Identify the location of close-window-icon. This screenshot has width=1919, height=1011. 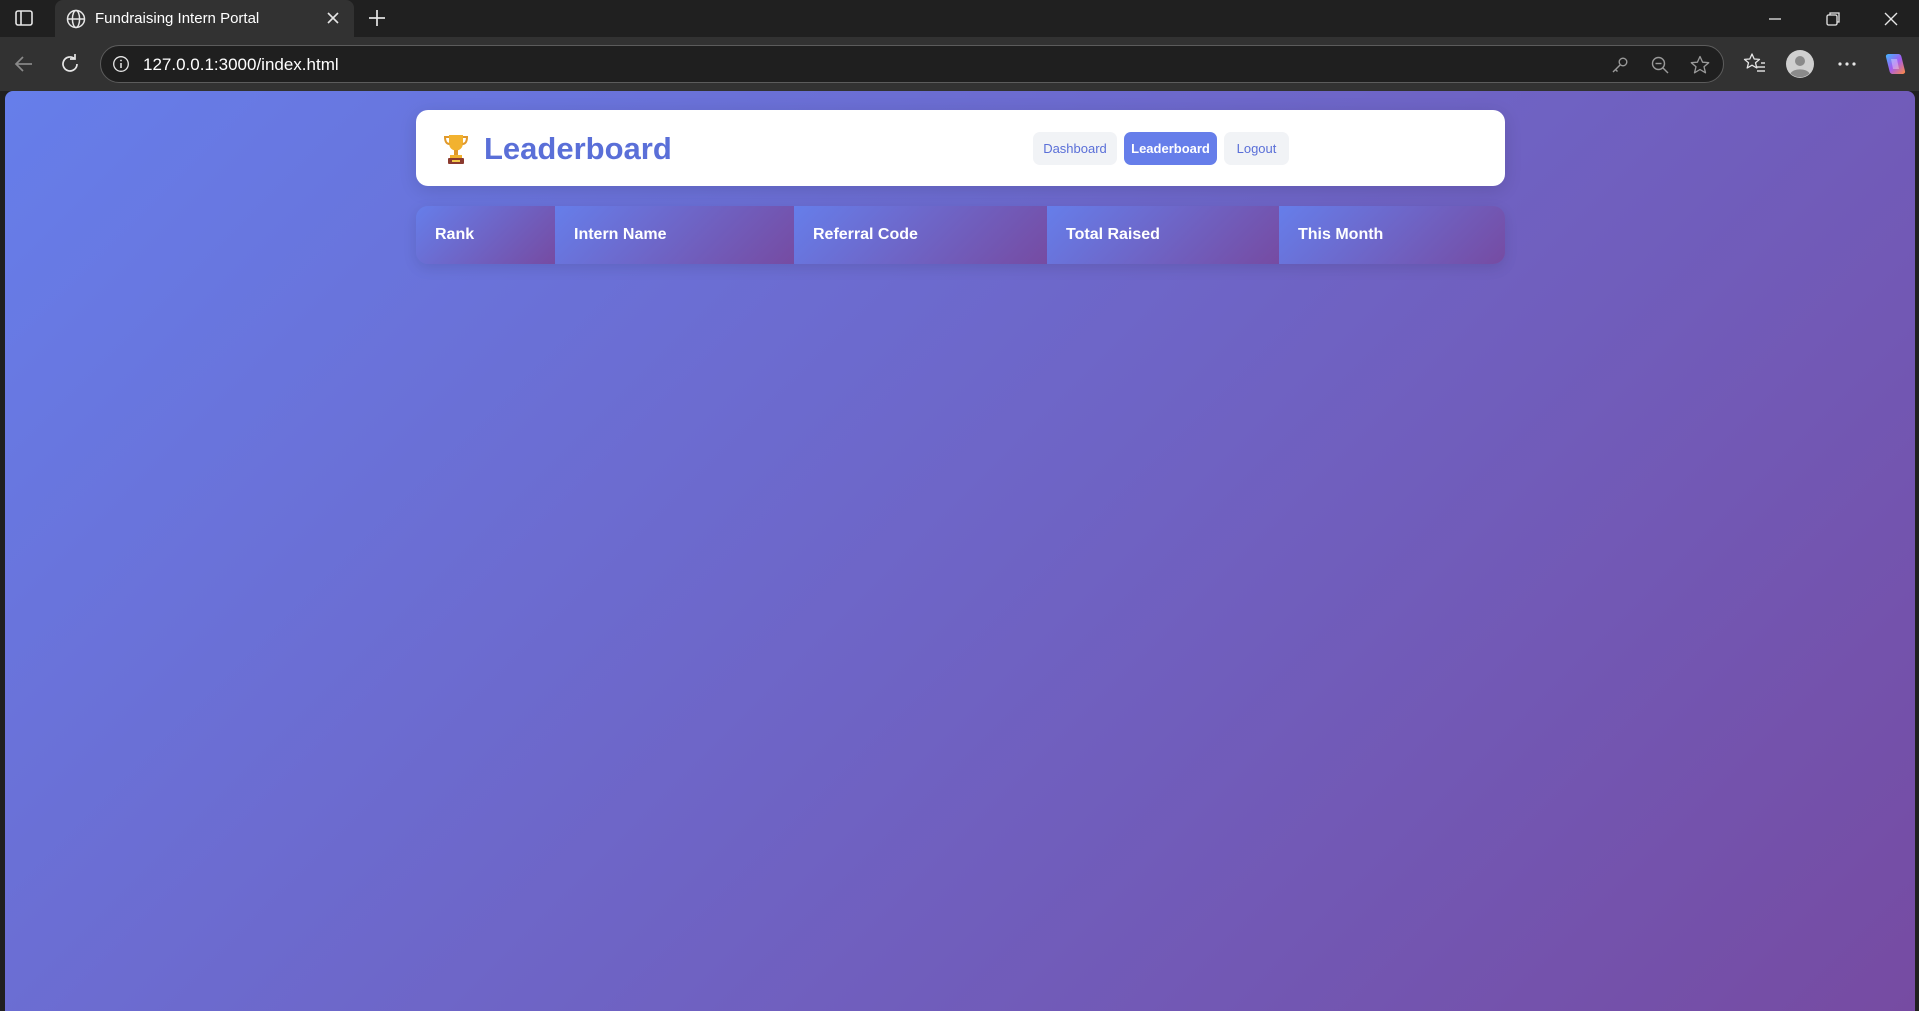
(1891, 19).